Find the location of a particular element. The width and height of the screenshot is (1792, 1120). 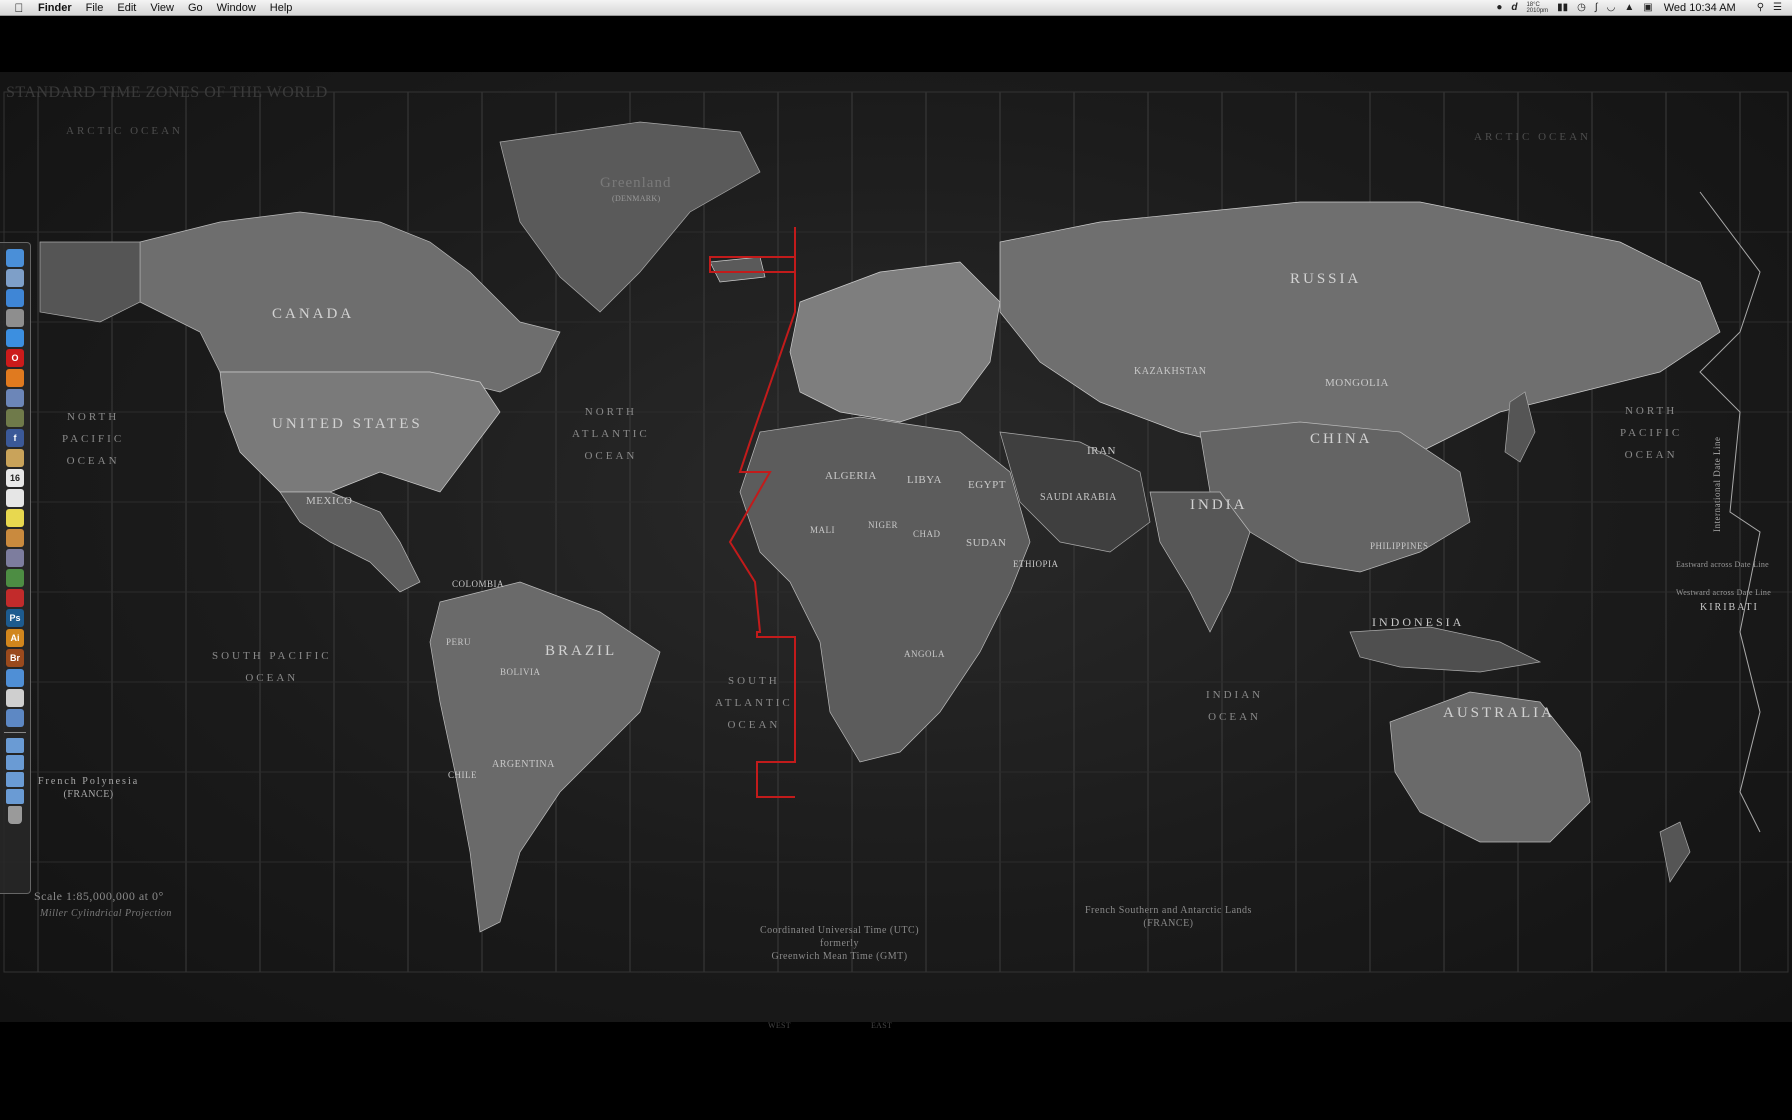

label-french-polynesia: French Polynesia (FRANCE) is located at coordinates (88, 788).